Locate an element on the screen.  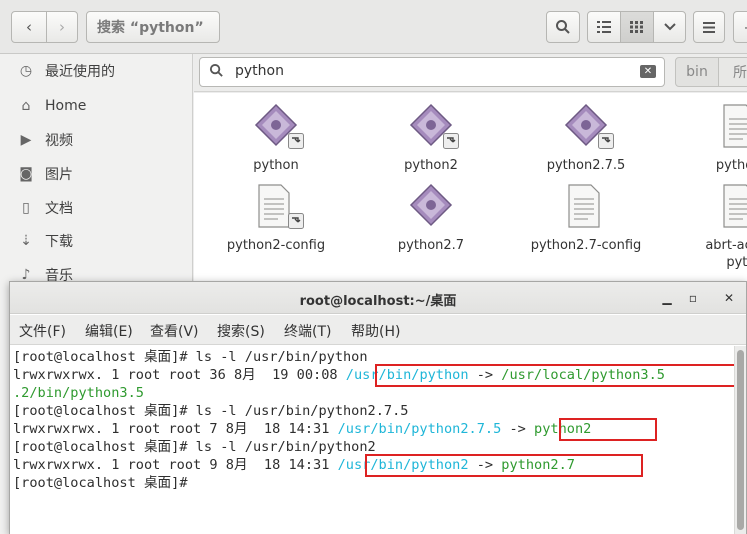
terminal-title: root@localhost:~/桌面 is located at coordinates (378, 301).